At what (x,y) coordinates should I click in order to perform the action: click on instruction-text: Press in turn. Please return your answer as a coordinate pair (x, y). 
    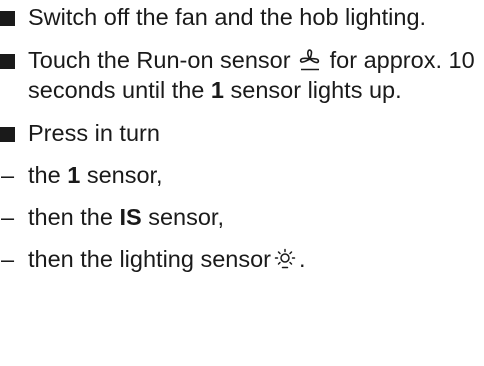
    Looking at the image, I should click on (94, 133).